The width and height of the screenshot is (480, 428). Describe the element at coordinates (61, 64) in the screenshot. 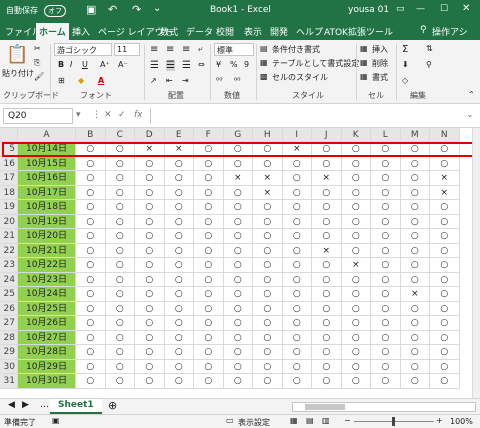

I see `bold-icon: B` at that location.